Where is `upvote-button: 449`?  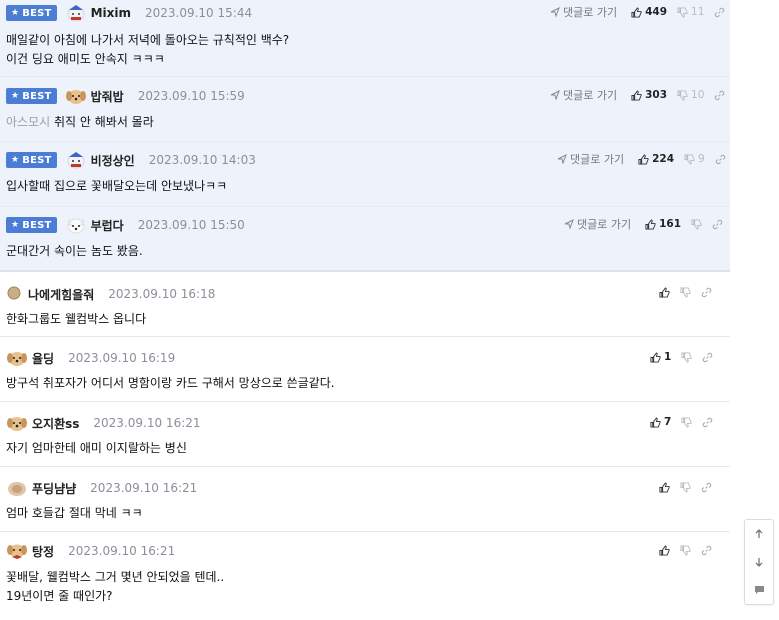 upvote-button: 449 is located at coordinates (649, 12).